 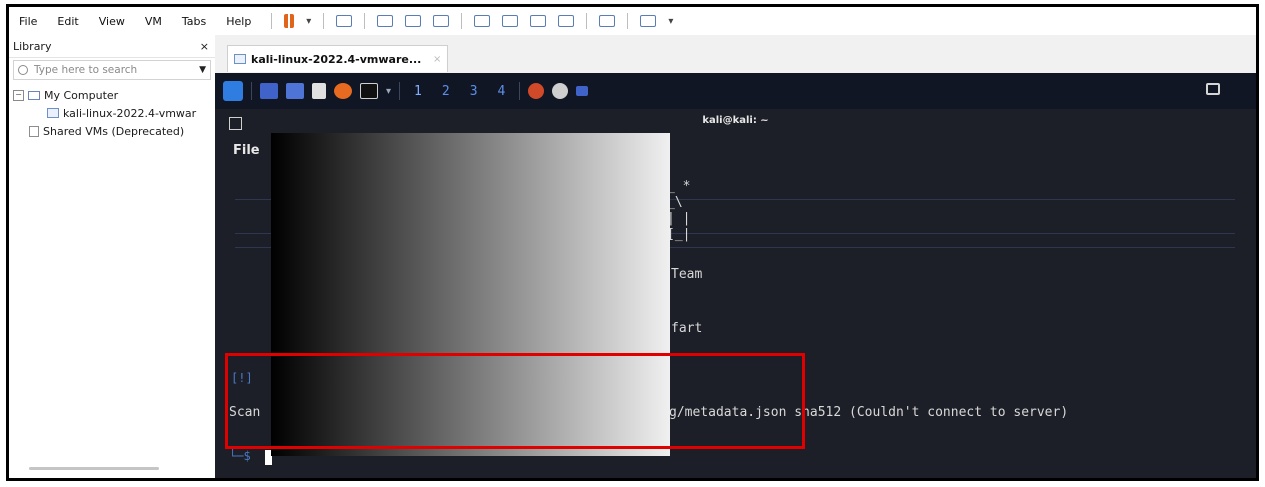 What do you see at coordinates (474, 91) in the screenshot?
I see `workspace-3: 3` at bounding box center [474, 91].